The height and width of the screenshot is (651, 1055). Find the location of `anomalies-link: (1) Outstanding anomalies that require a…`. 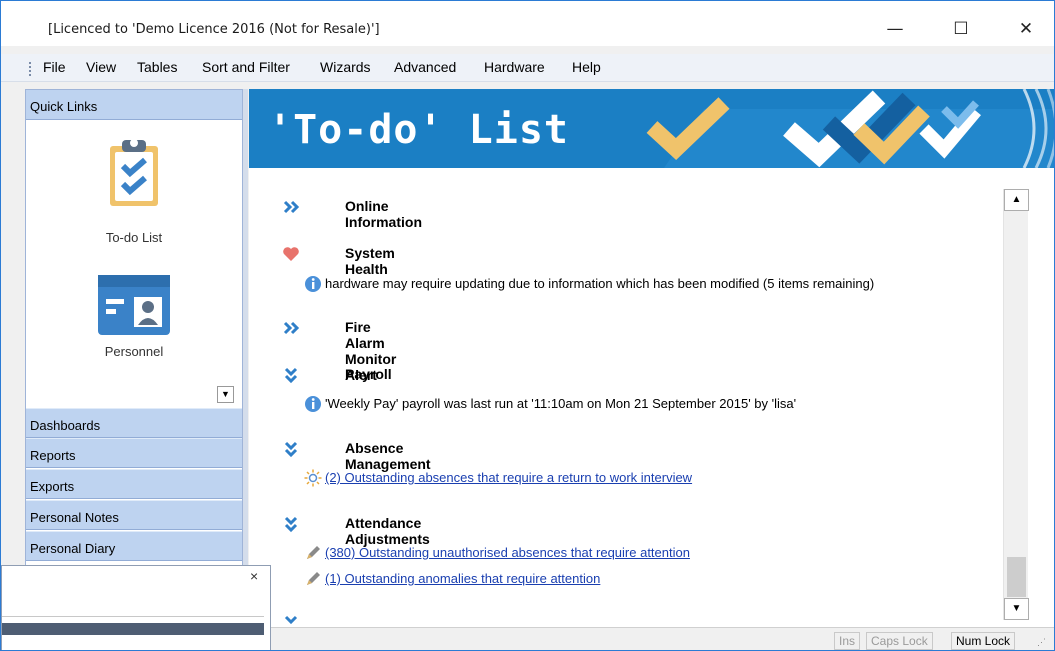

anomalies-link: (1) Outstanding anomalies that require a… is located at coordinates (462, 578).